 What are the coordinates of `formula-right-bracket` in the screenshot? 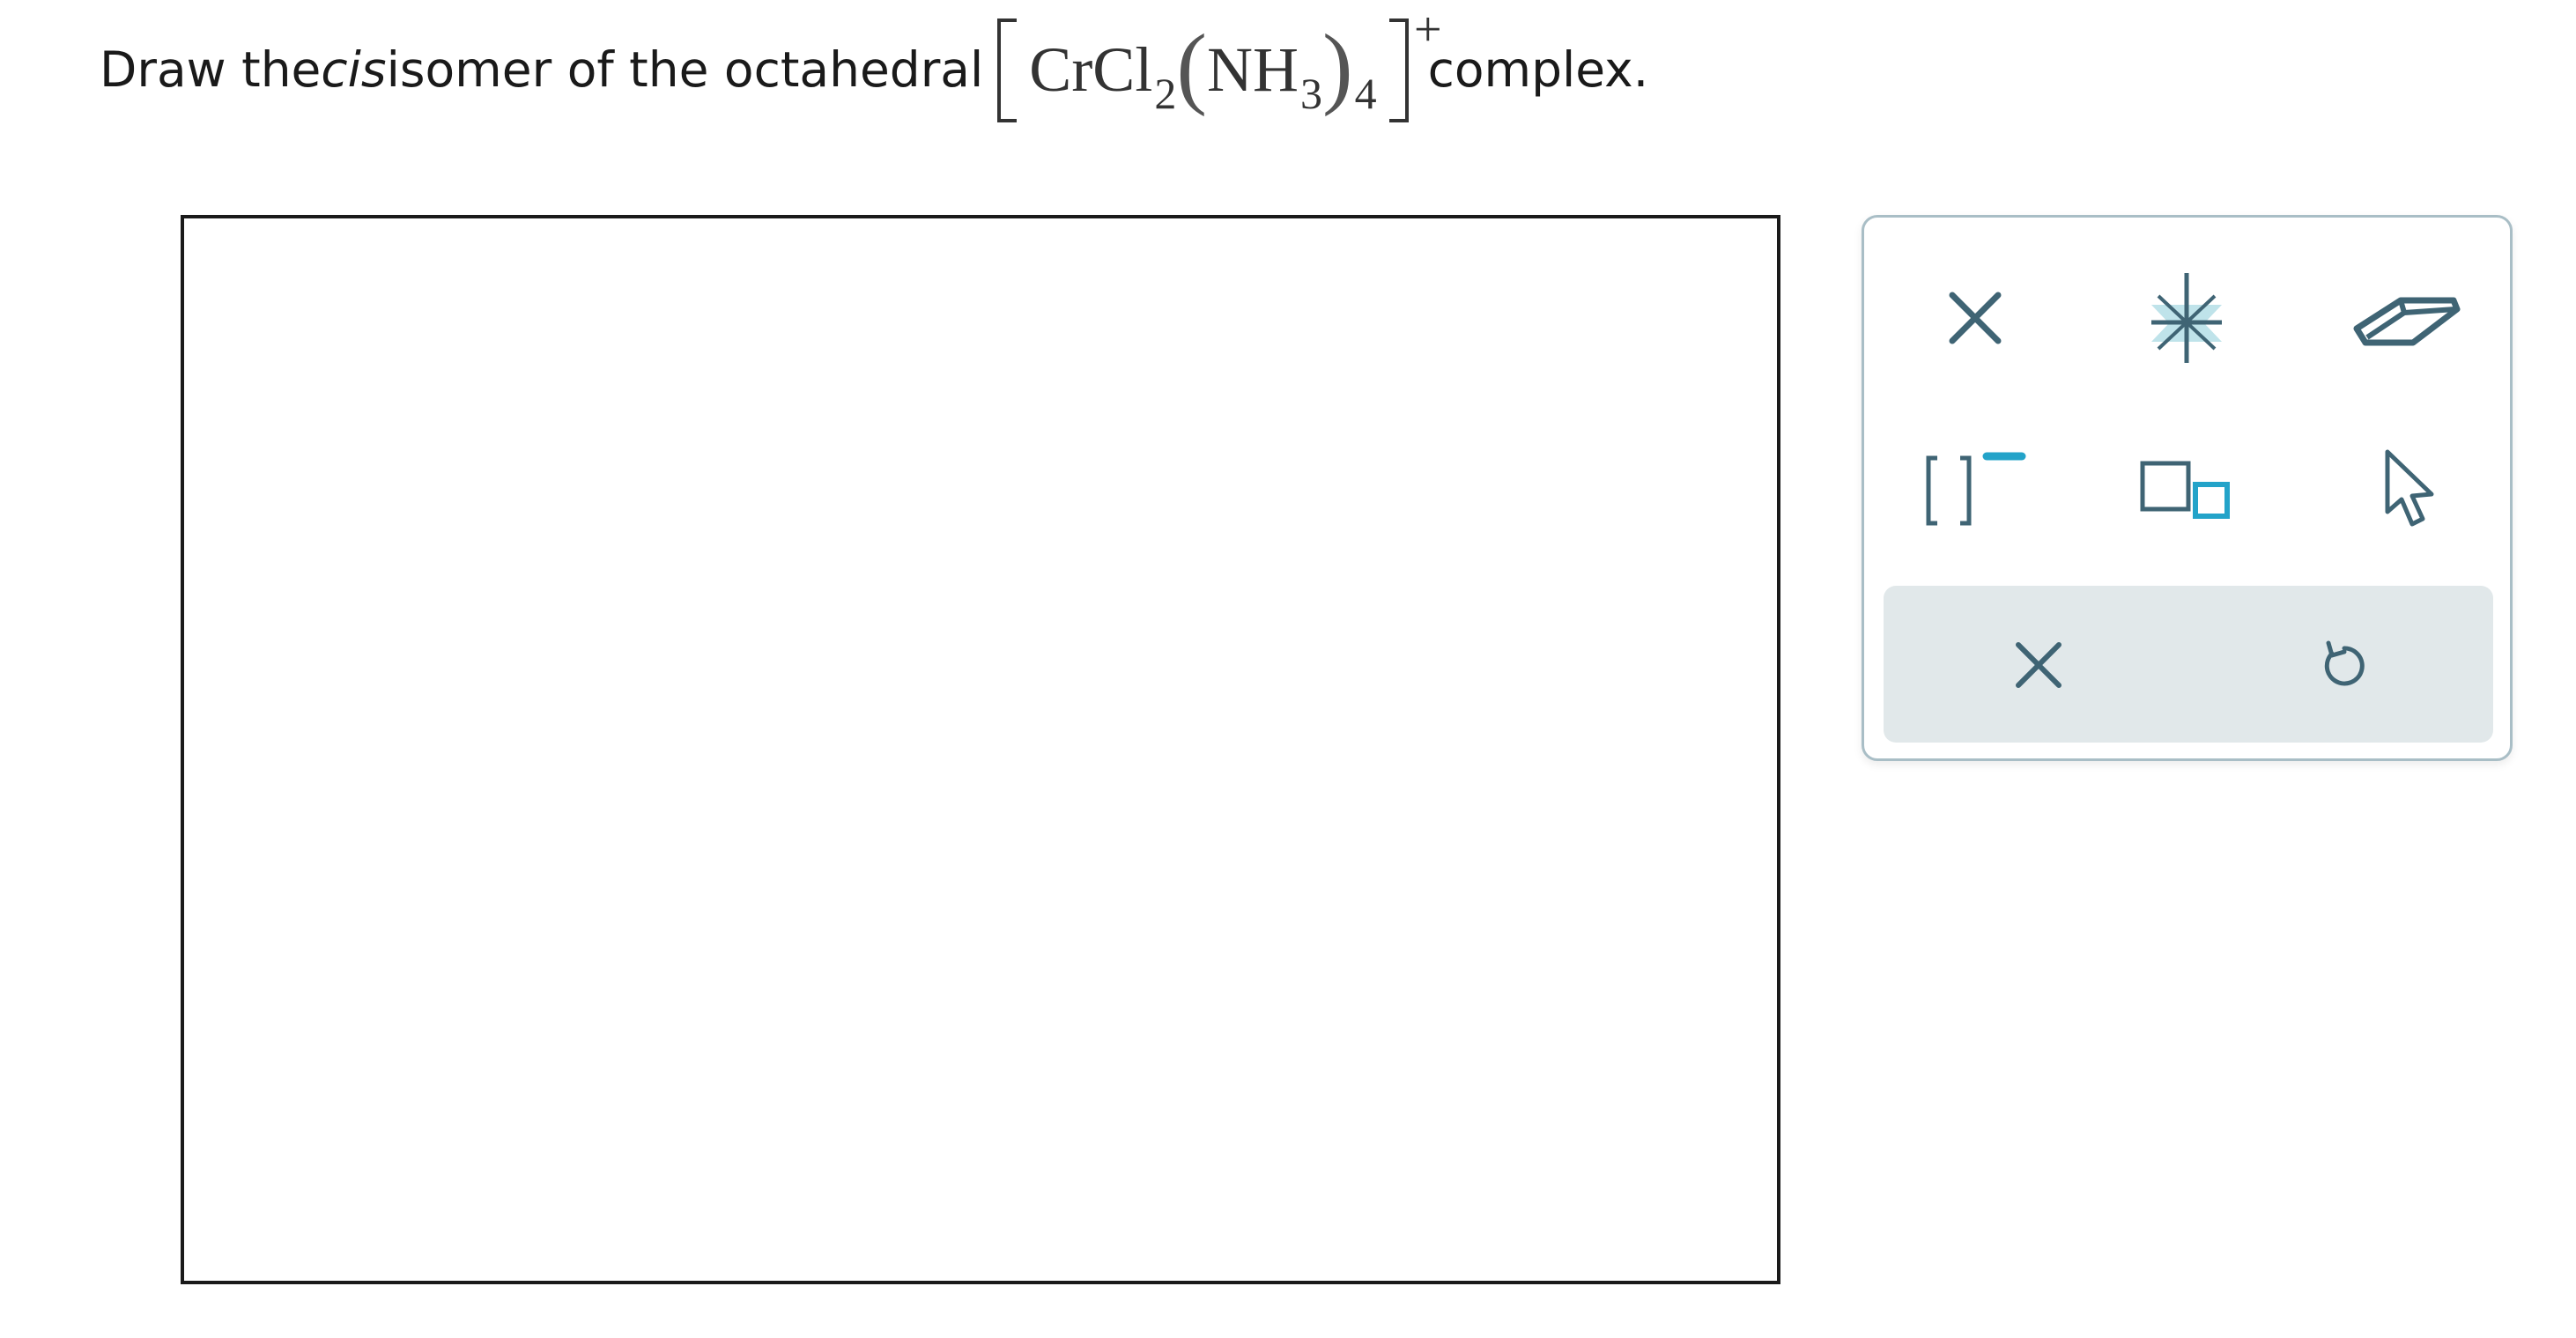 It's located at (1398, 70).